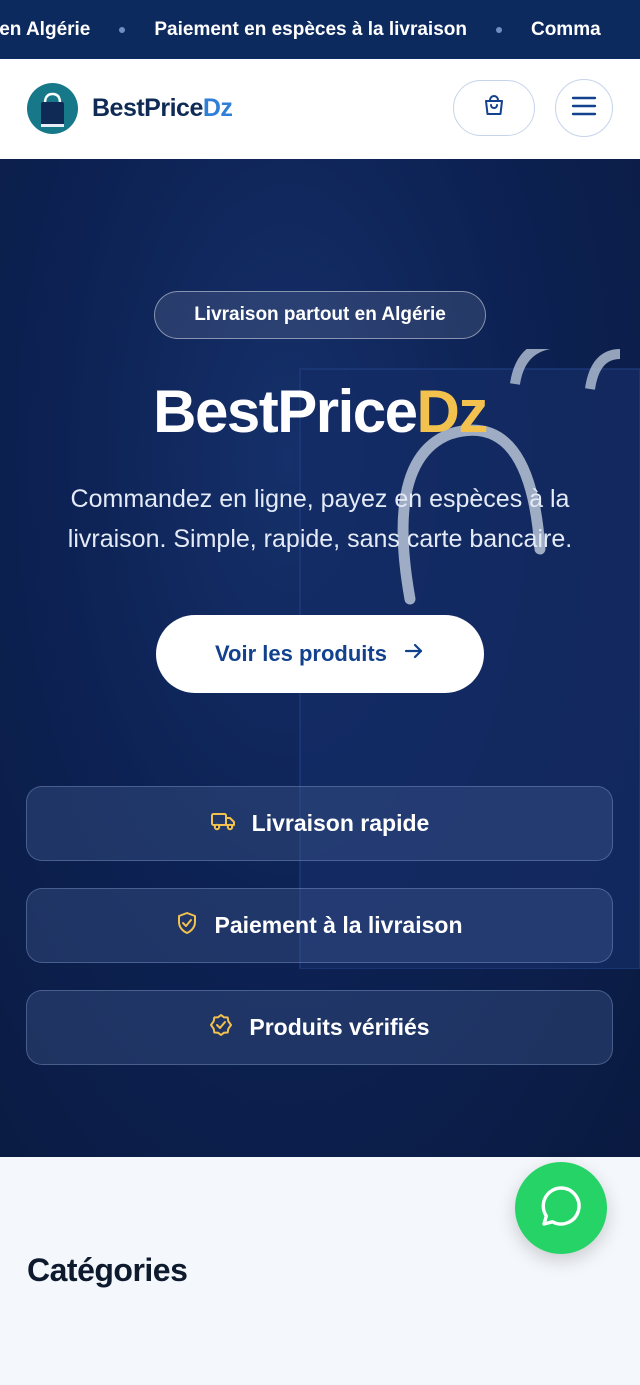 This screenshot has height=1385, width=640. I want to click on chat-bubble-icon, so click(561, 1208).